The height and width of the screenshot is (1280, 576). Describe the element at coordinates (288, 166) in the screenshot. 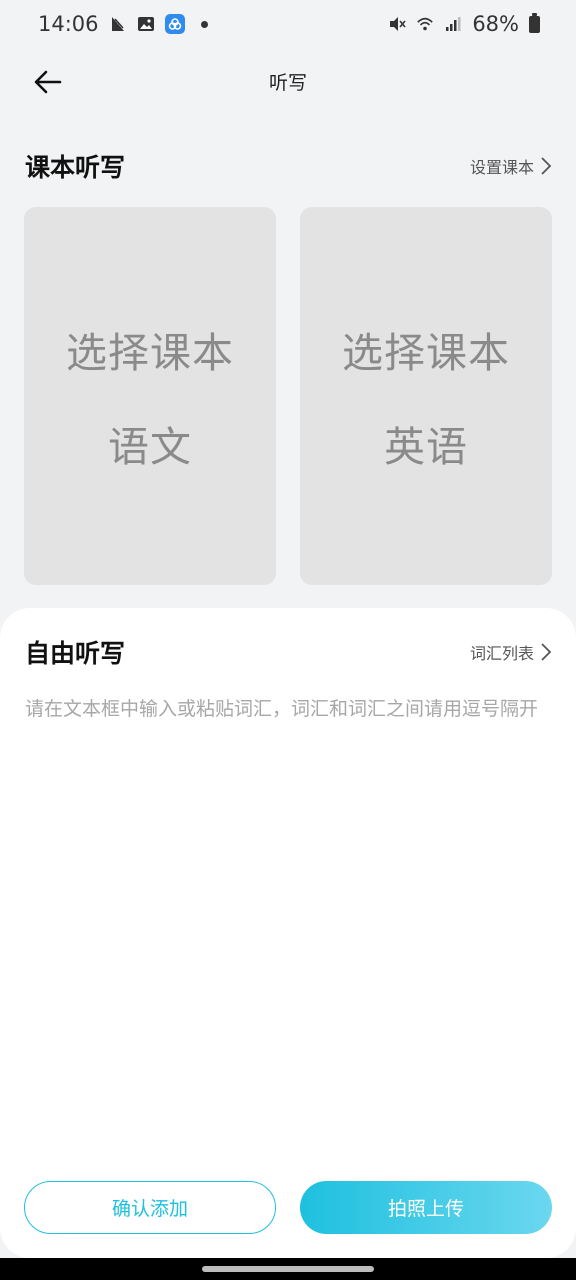

I see `textbook-section-header: 课本听写 设置课本` at that location.